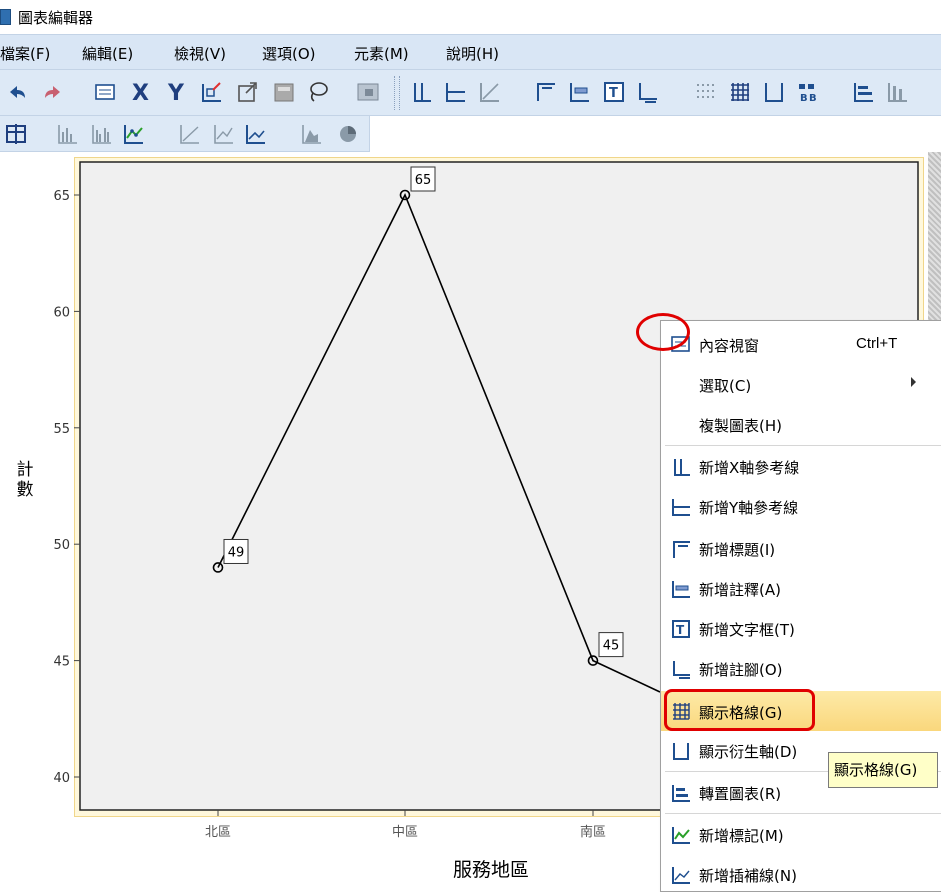 The height and width of the screenshot is (892, 941). Describe the element at coordinates (801, 834) in the screenshot. I see `menu-item-add-marker: 新增標記(M)` at that location.